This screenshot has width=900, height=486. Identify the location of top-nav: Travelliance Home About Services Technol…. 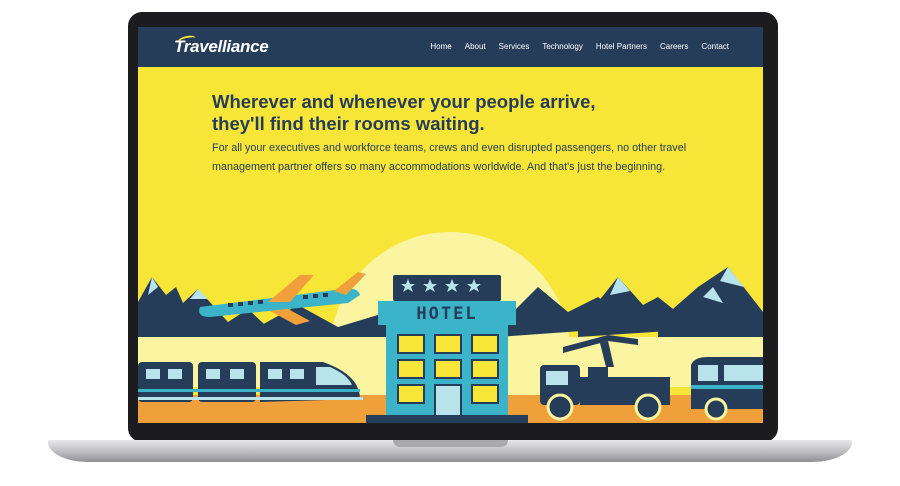
(450, 47).